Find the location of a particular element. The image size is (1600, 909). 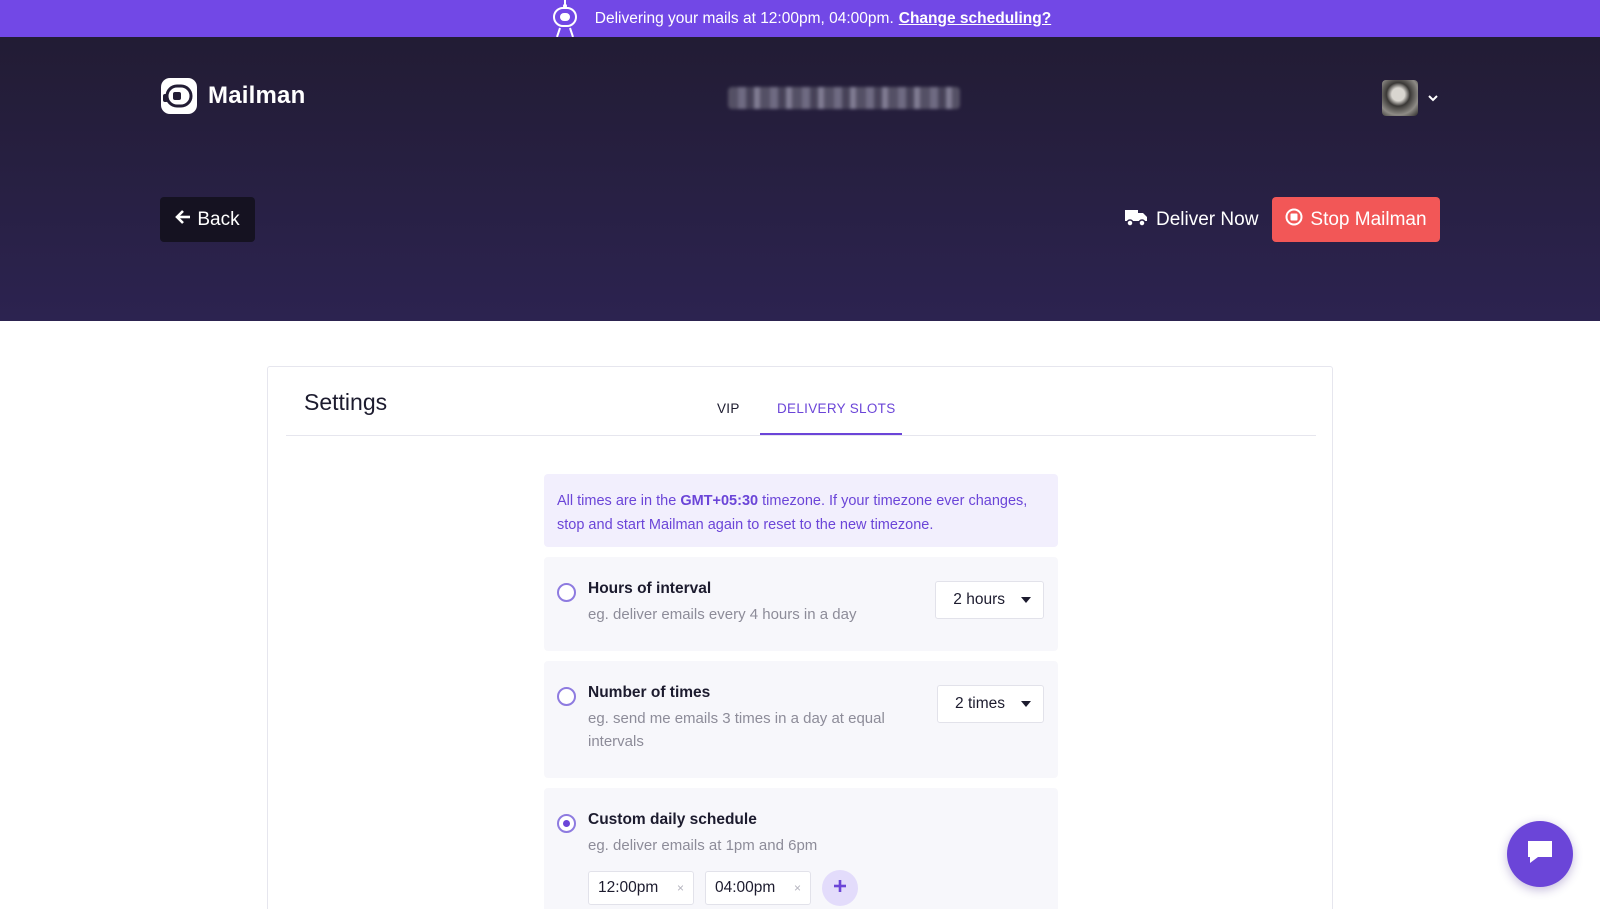

app-logo: Mailman is located at coordinates (232, 96).